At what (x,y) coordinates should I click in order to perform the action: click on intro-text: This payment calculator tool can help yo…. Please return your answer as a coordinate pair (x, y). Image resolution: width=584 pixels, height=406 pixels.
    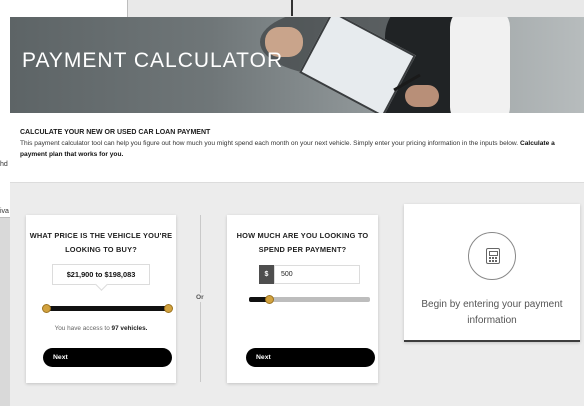
    Looking at the image, I should click on (297, 149).